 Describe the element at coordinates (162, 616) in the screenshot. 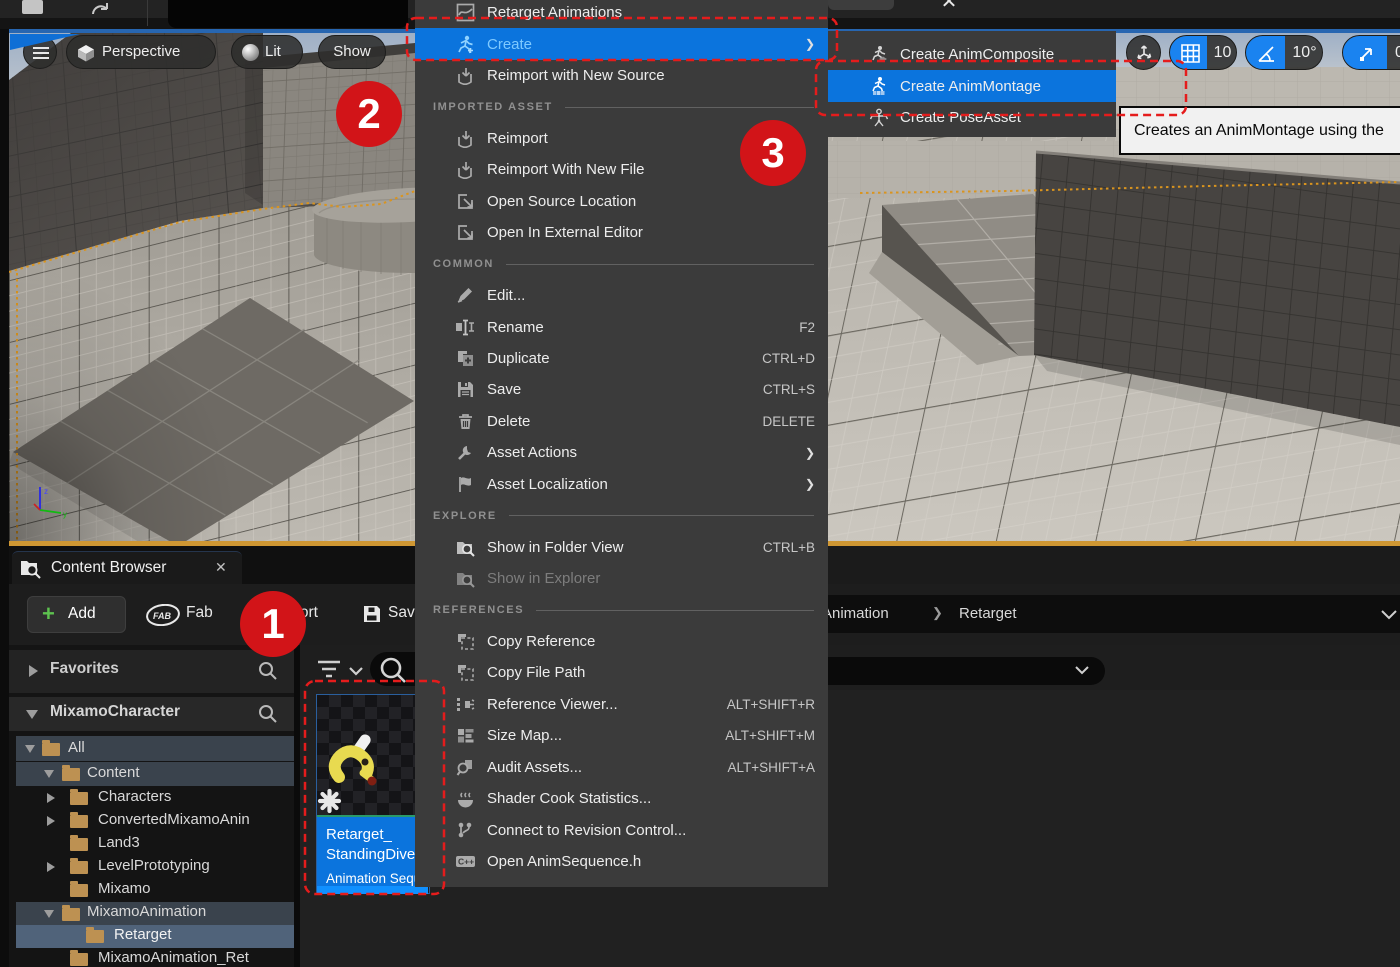

I see `svg-text: FAB` at that location.